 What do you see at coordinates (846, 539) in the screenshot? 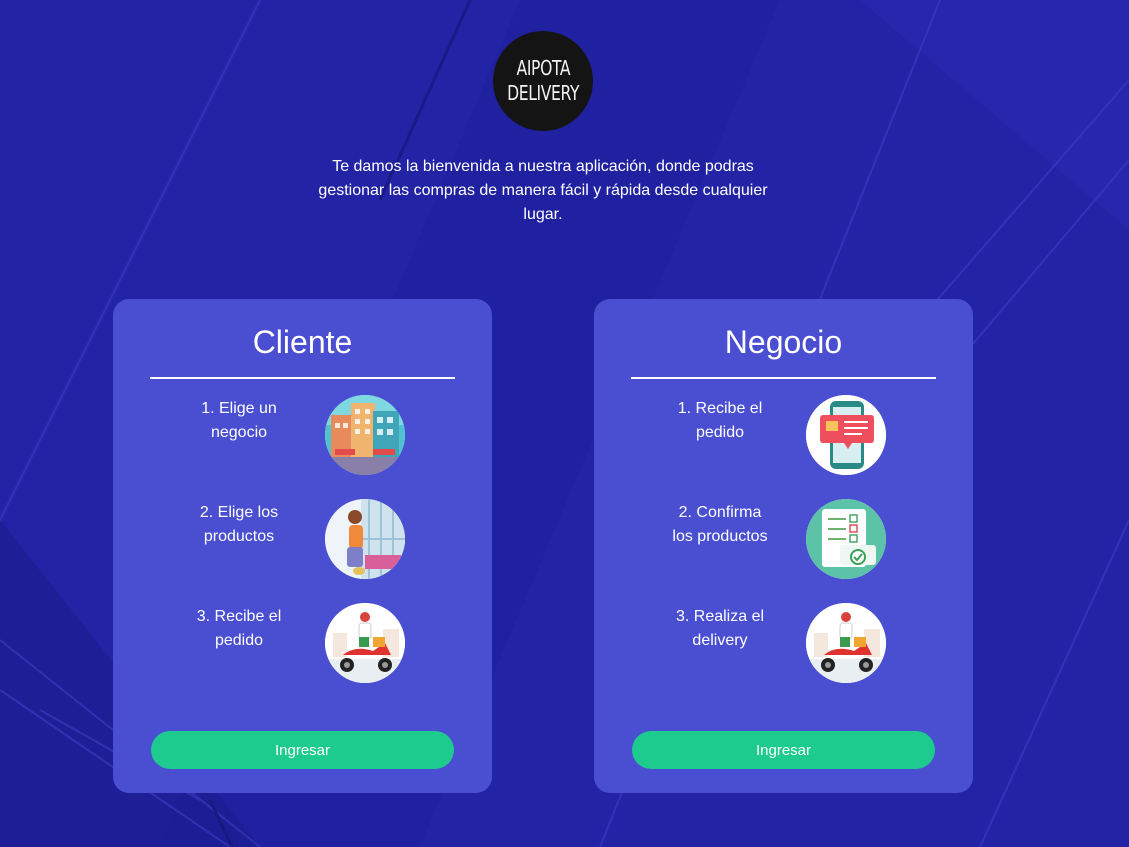
I see `checklist-icon` at bounding box center [846, 539].